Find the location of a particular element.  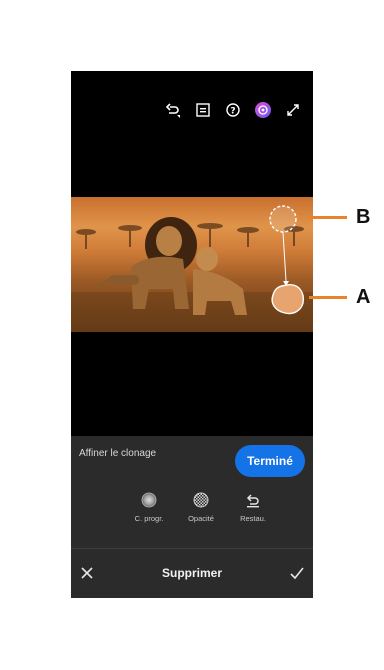

clone-target-patch is located at coordinates (288, 299).